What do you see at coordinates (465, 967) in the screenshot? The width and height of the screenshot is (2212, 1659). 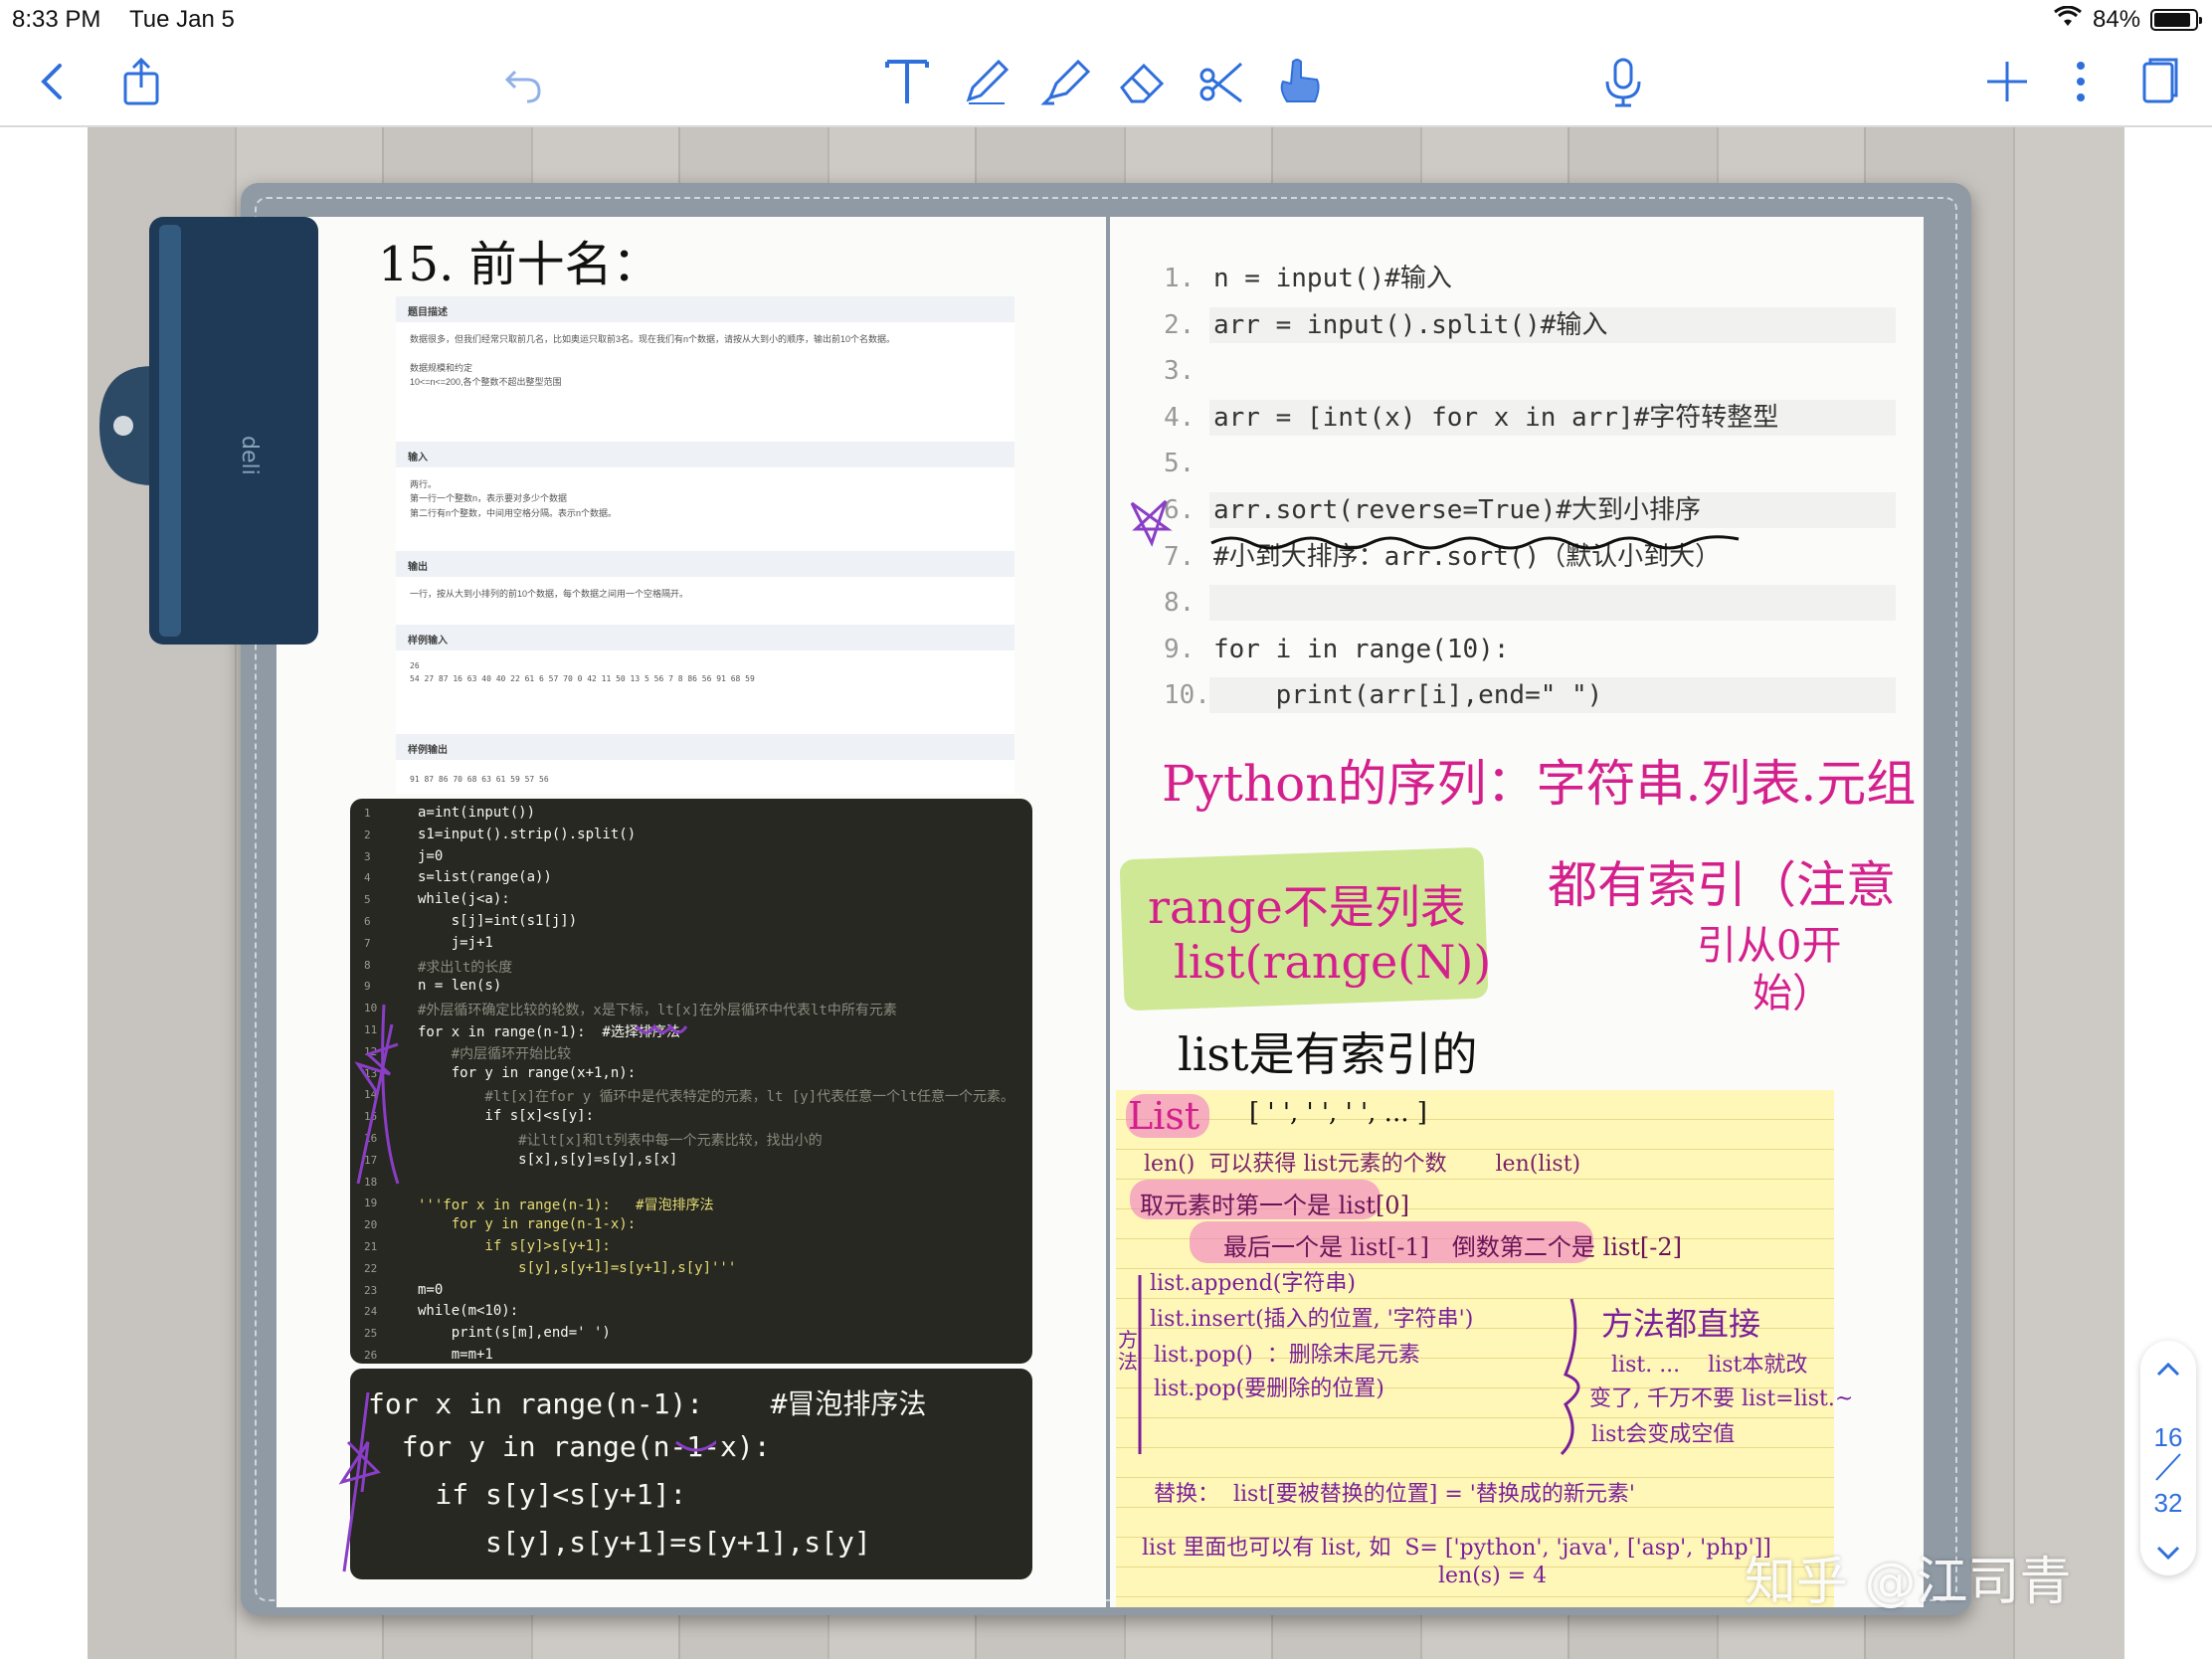 I see `code-text: #求出lt的长度` at bounding box center [465, 967].